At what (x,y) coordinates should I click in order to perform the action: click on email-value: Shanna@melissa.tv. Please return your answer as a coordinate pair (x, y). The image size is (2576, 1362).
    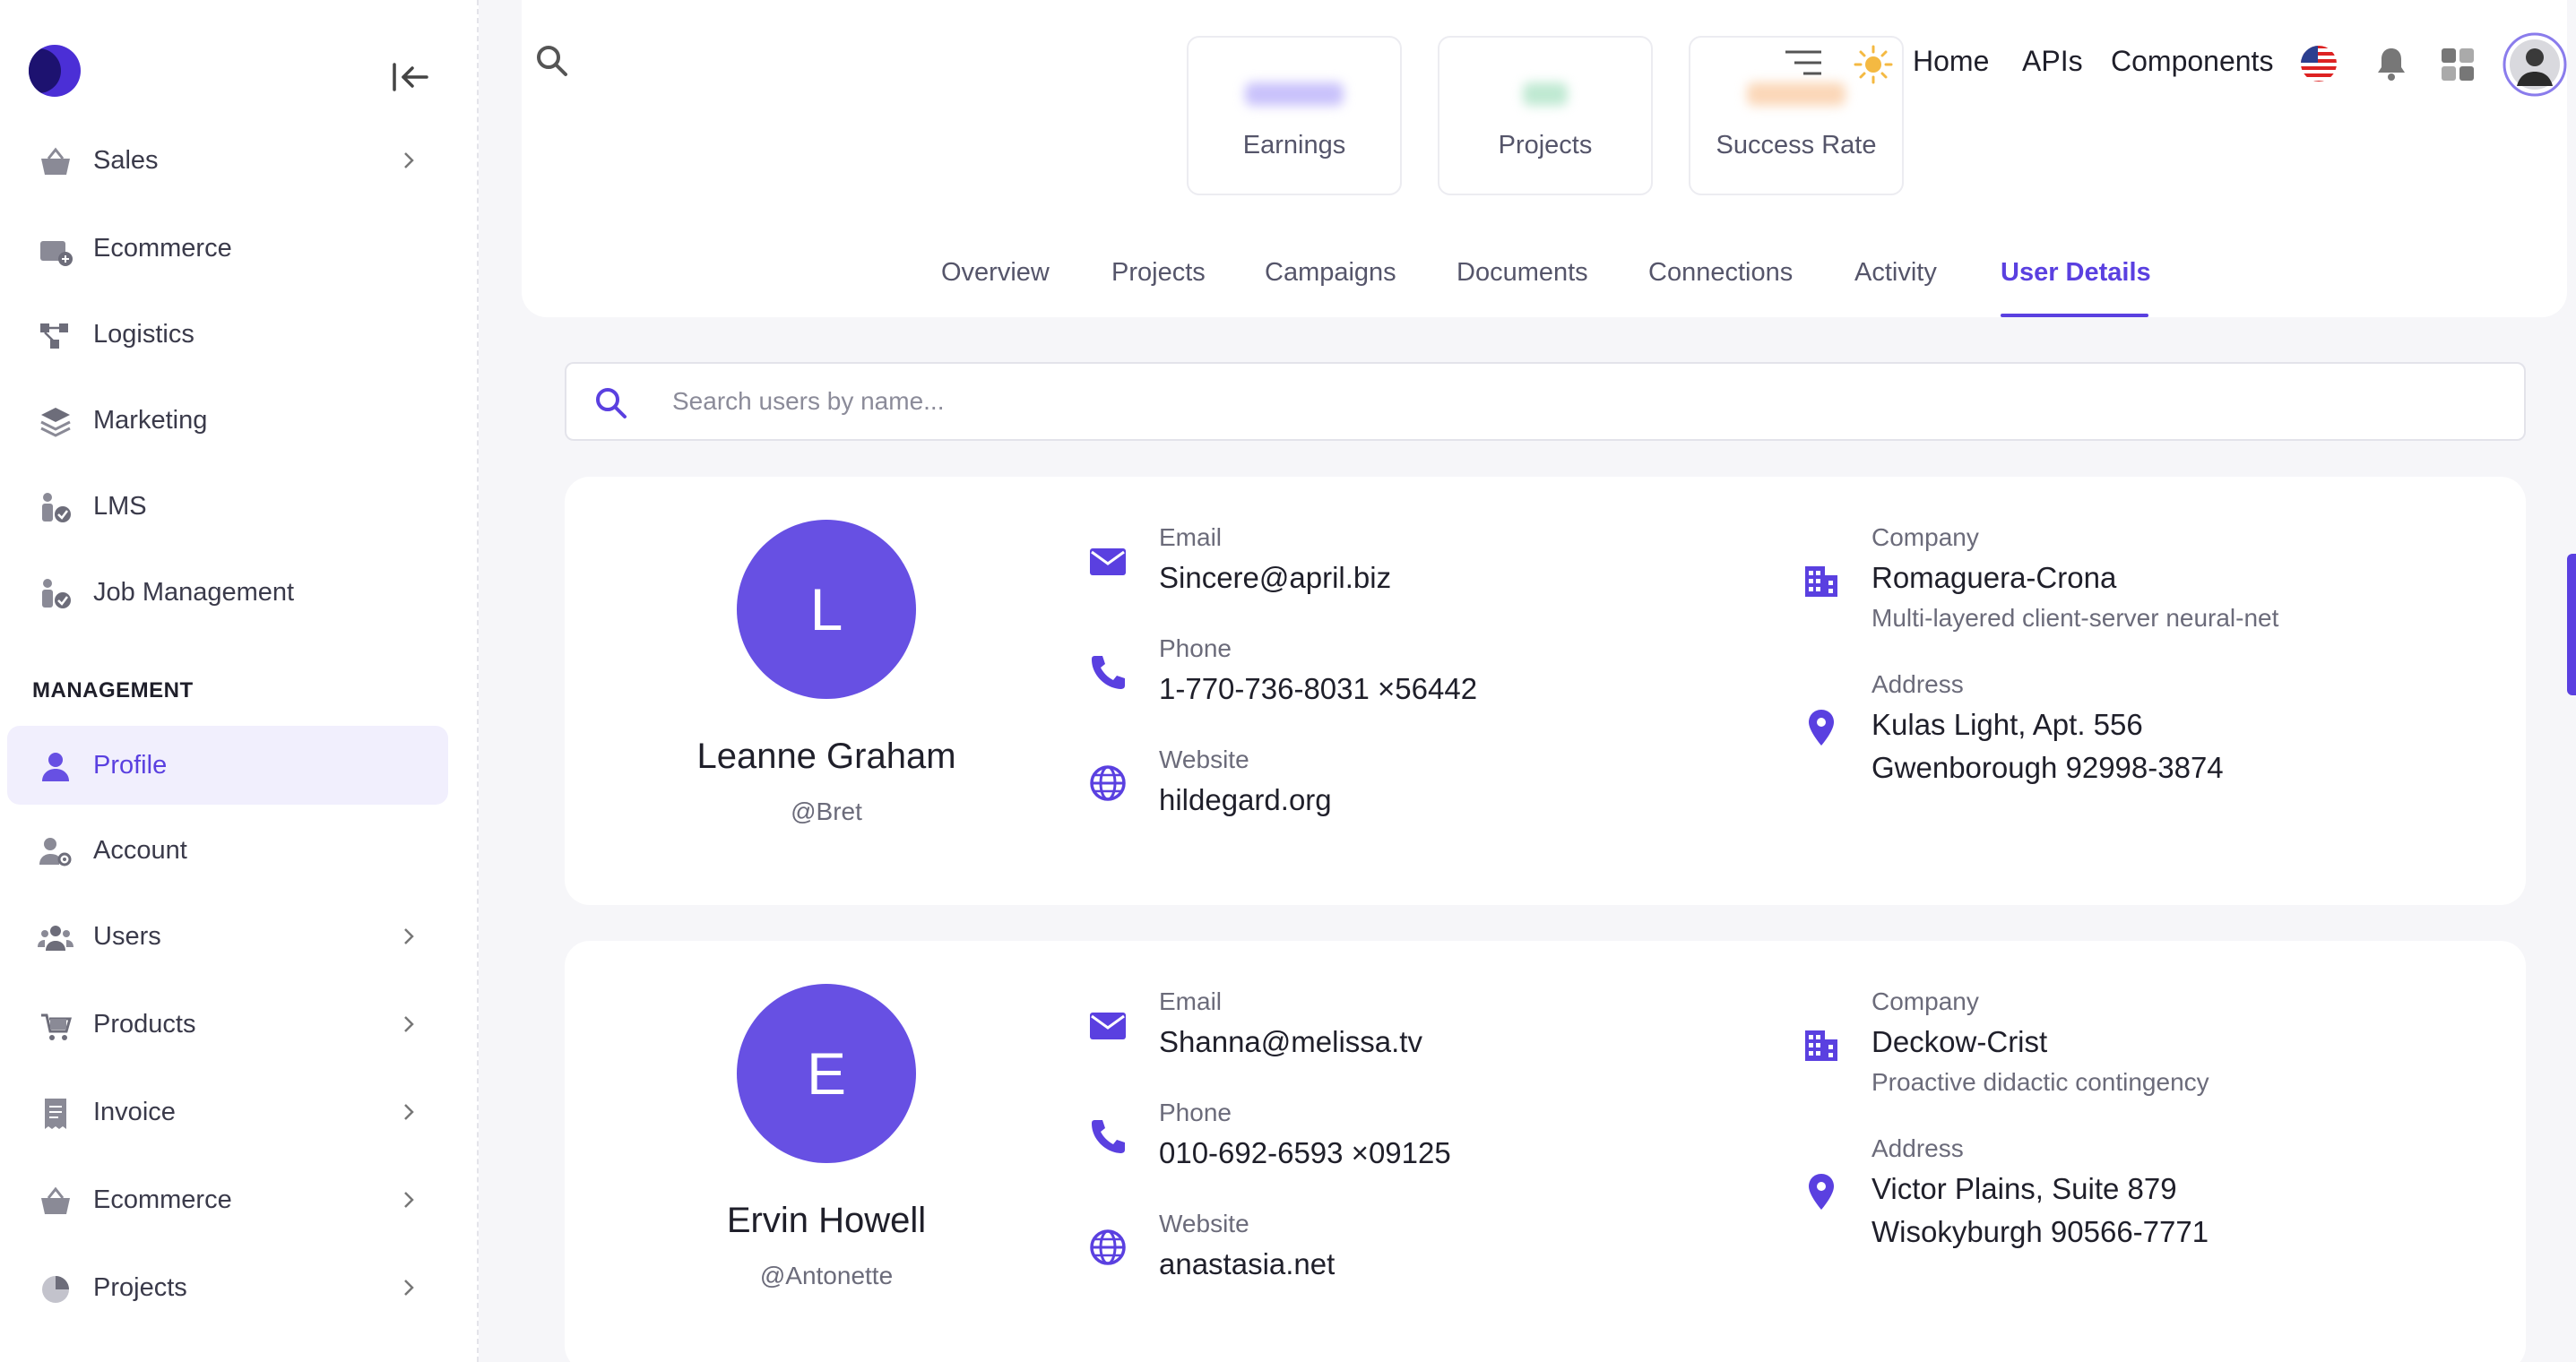
    Looking at the image, I should click on (1290, 1042).